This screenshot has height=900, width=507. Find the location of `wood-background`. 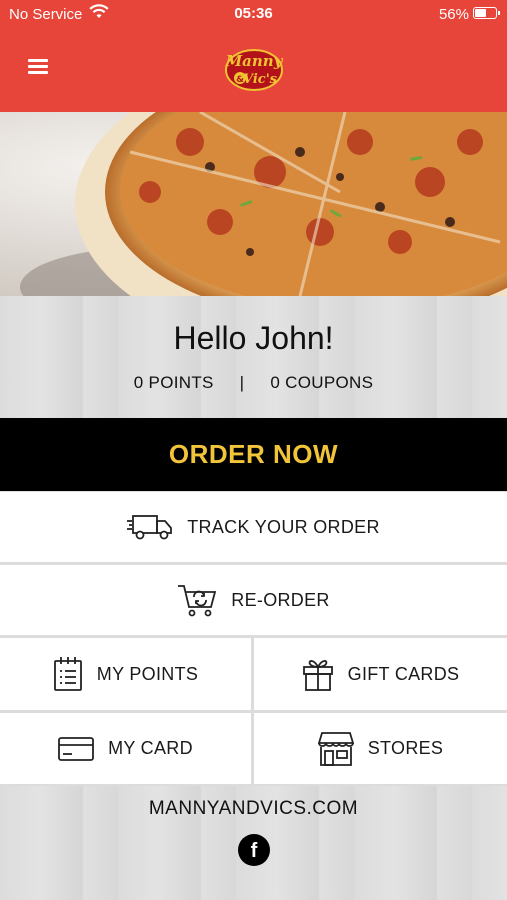

wood-background is located at coordinates (253, 357).